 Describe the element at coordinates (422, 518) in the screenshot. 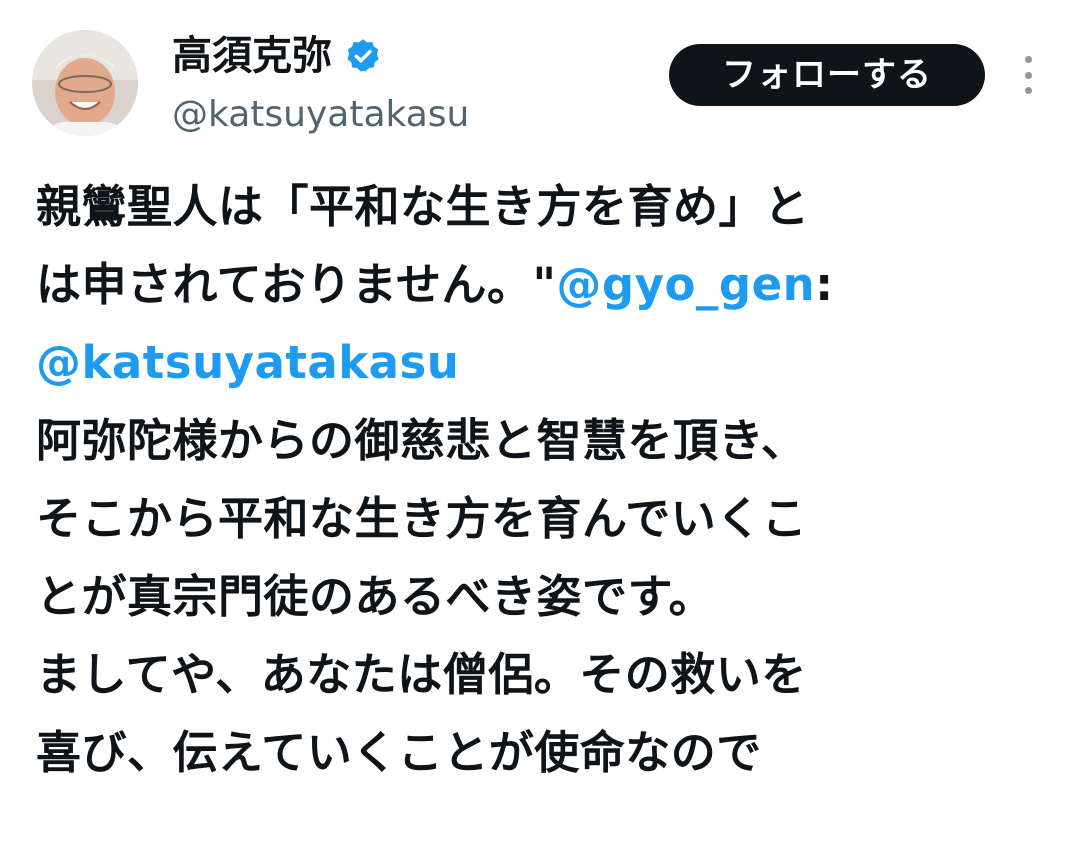

I see `tweet-text-segment: そこから平和な生き方を育んでいくこ` at that location.